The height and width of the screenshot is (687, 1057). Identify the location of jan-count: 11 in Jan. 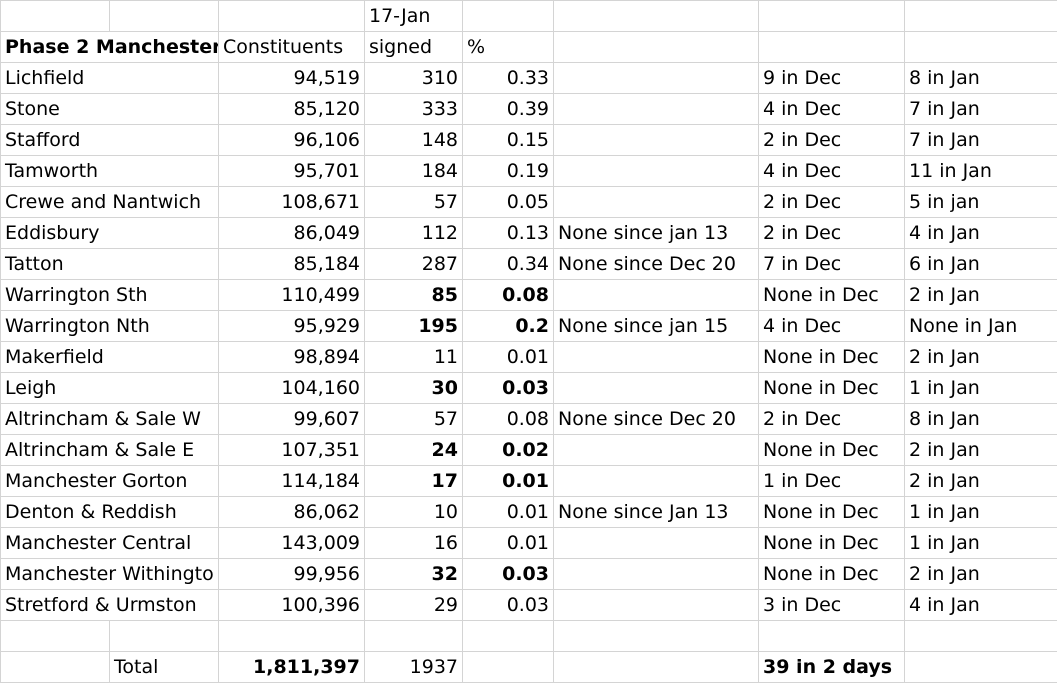
(980, 171).